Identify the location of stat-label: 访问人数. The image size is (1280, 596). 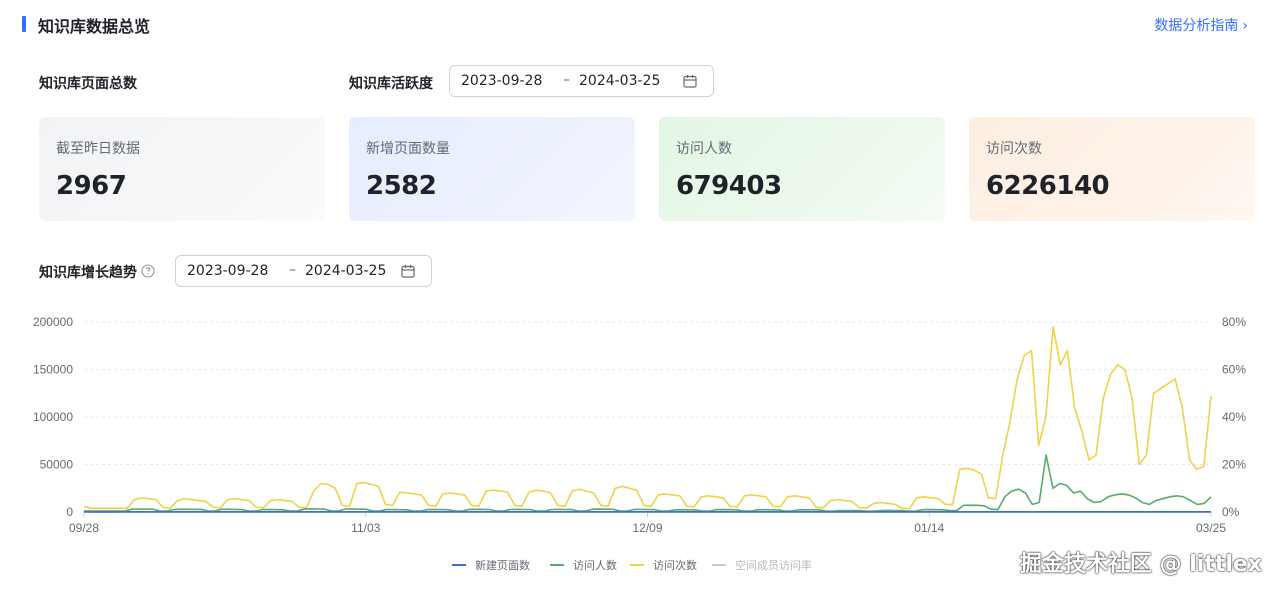
(704, 149).